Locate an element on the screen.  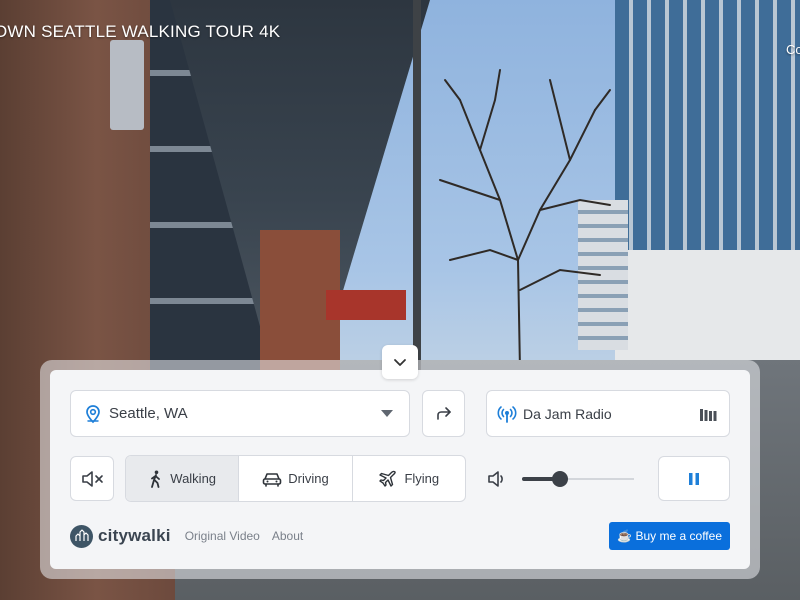
volume-slider-thumb is located at coordinates (560, 479).